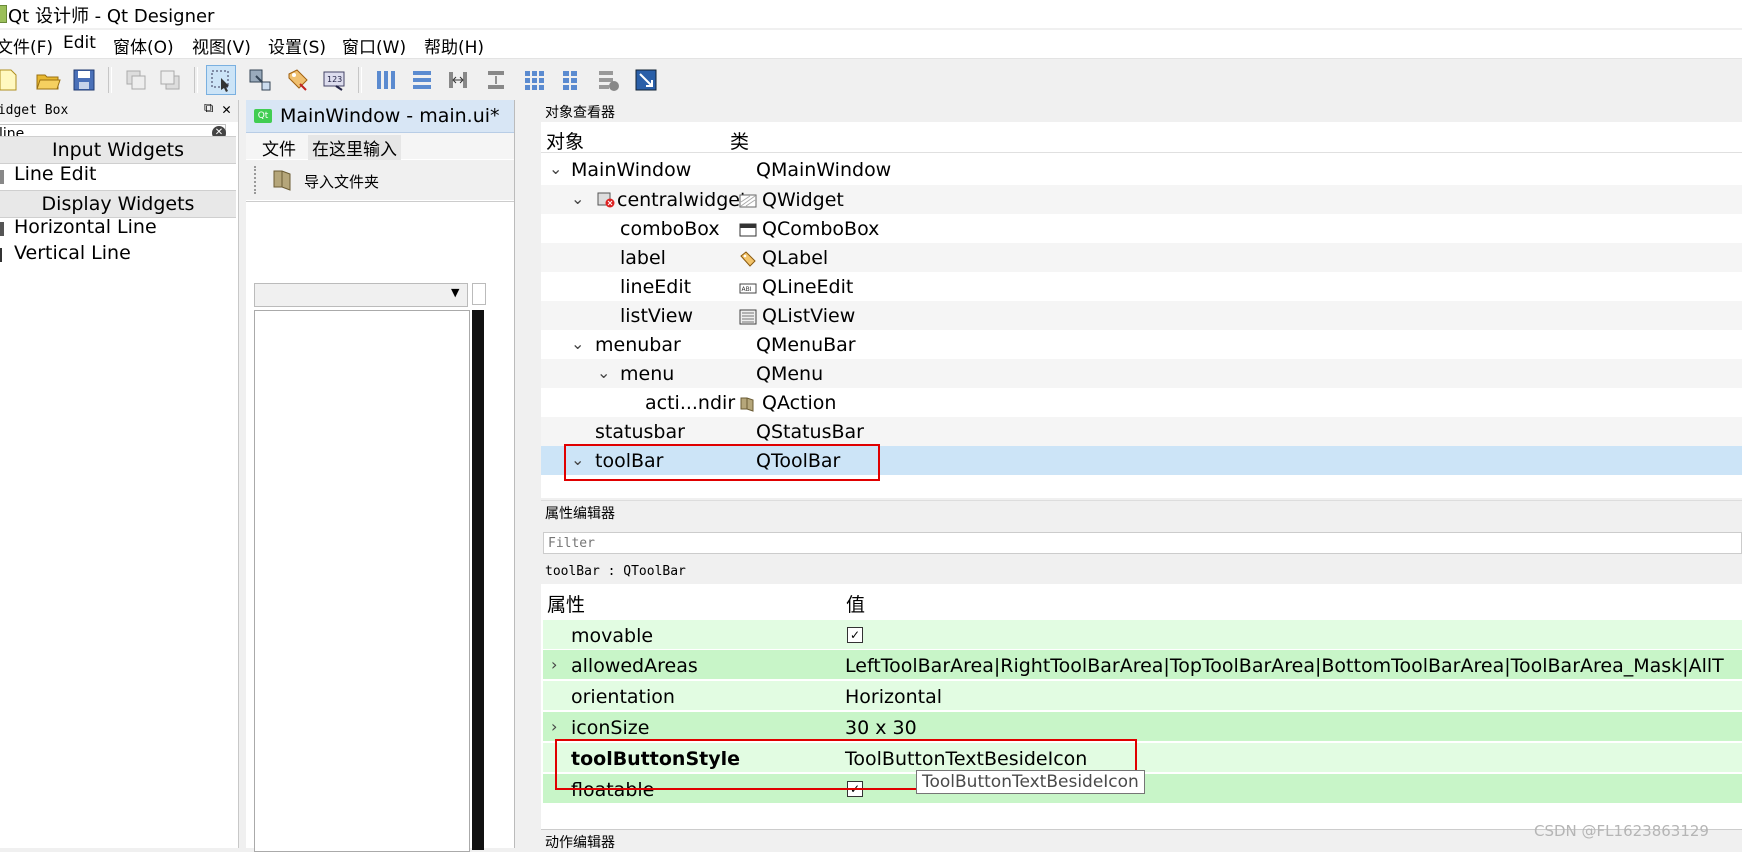 This screenshot has width=1742, height=852. Describe the element at coordinates (34, 110) in the screenshot. I see `widget-box-title: Widget Box` at that location.